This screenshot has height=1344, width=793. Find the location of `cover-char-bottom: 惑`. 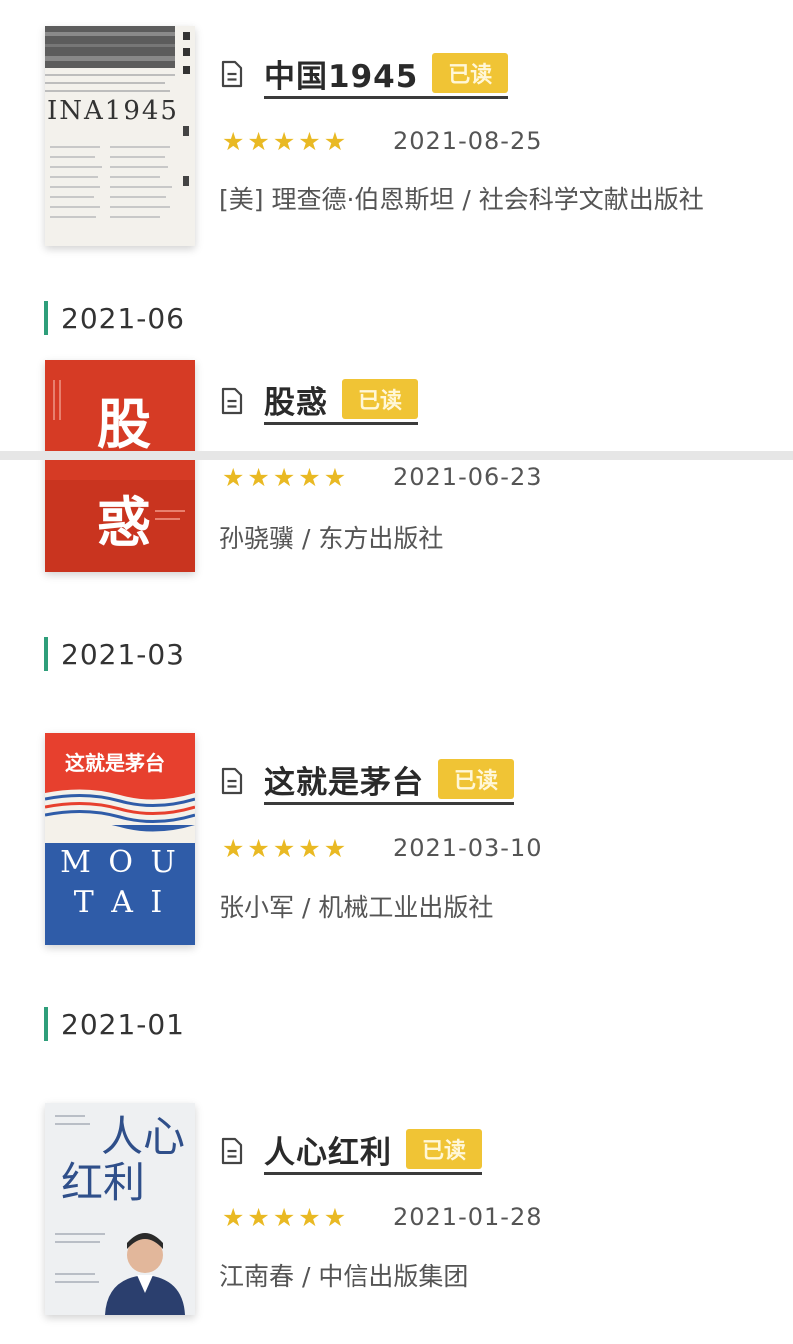

cover-char-bottom: 惑 is located at coordinates (124, 522).